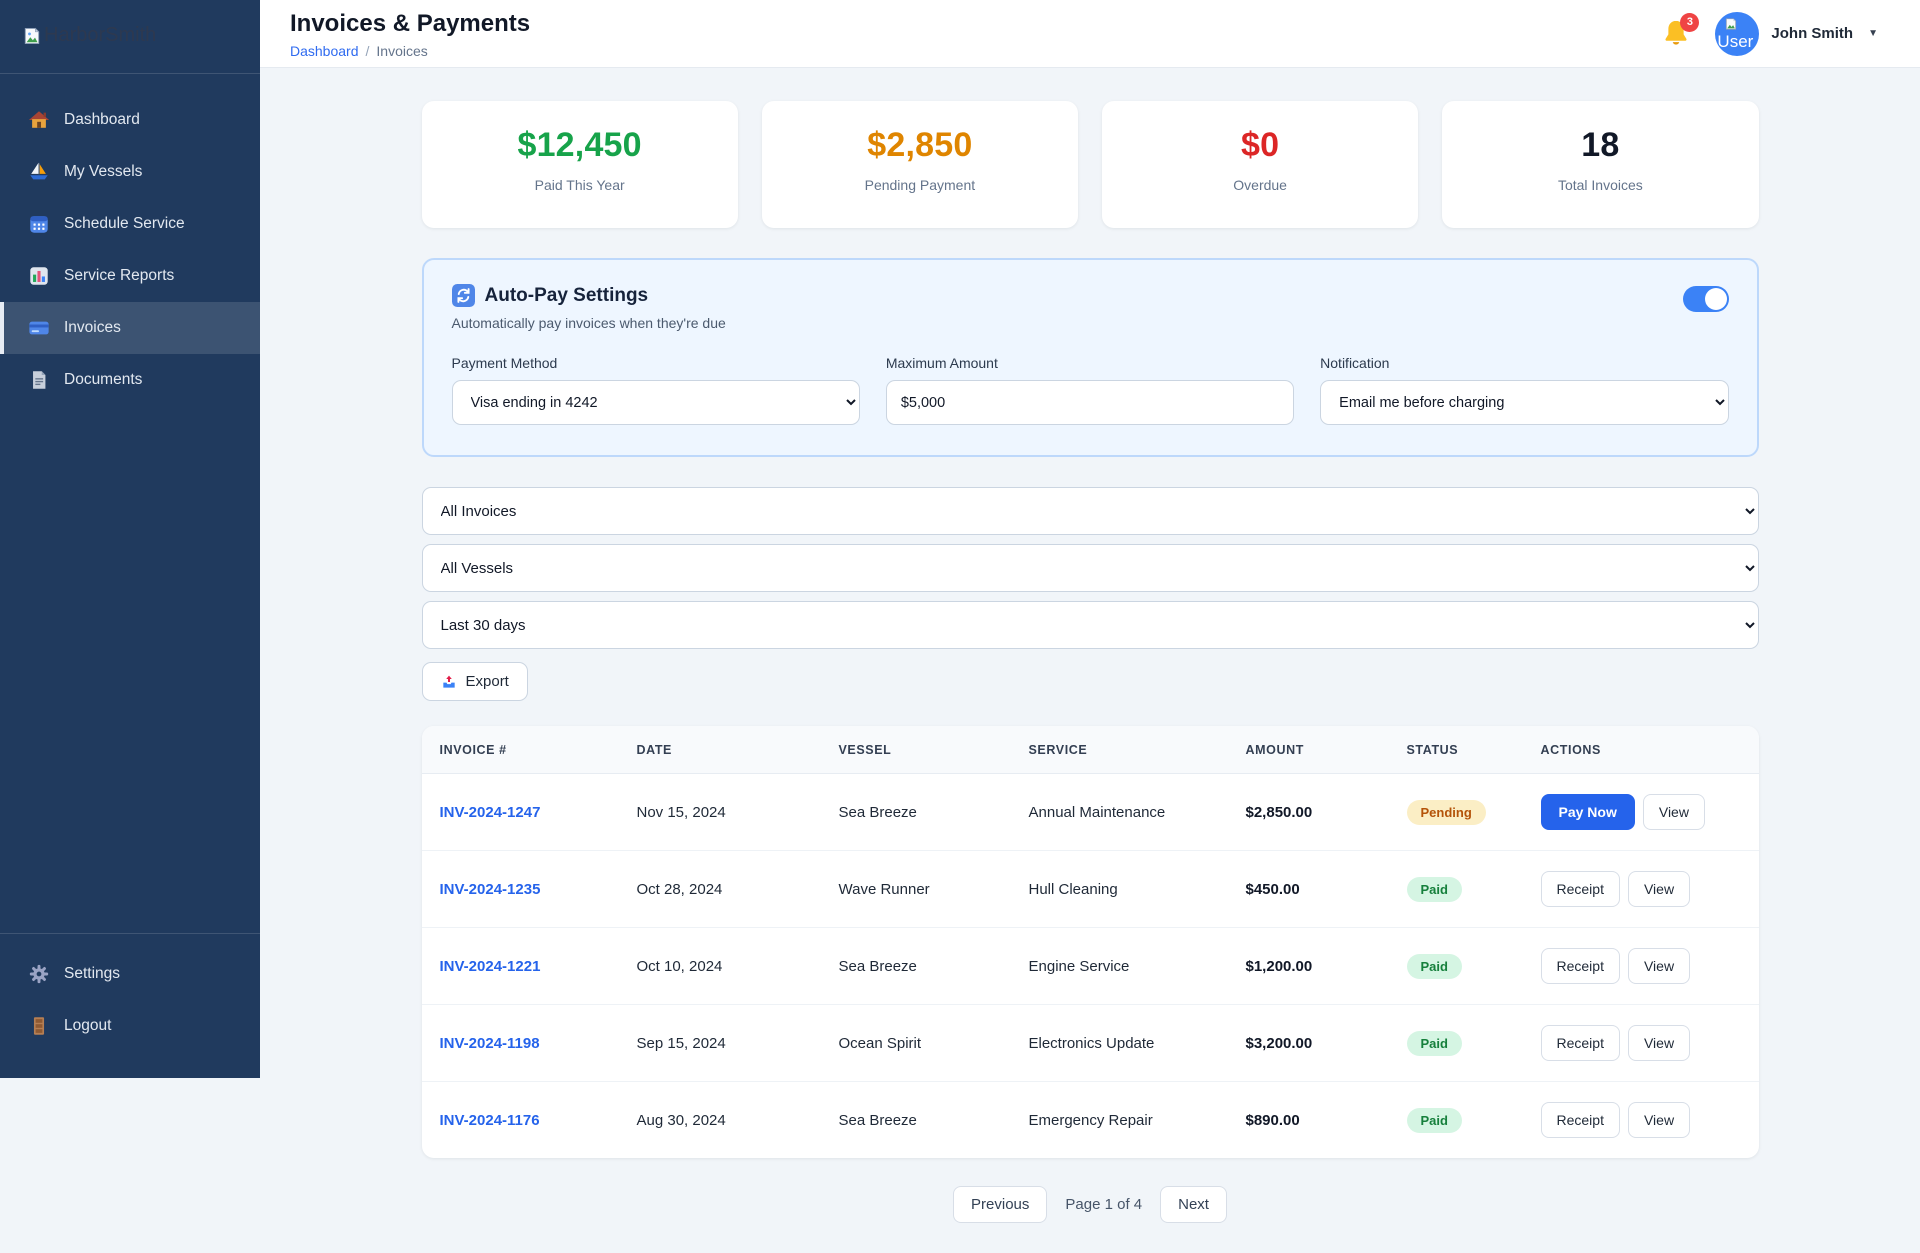  I want to click on export-button: Export, so click(474, 681).